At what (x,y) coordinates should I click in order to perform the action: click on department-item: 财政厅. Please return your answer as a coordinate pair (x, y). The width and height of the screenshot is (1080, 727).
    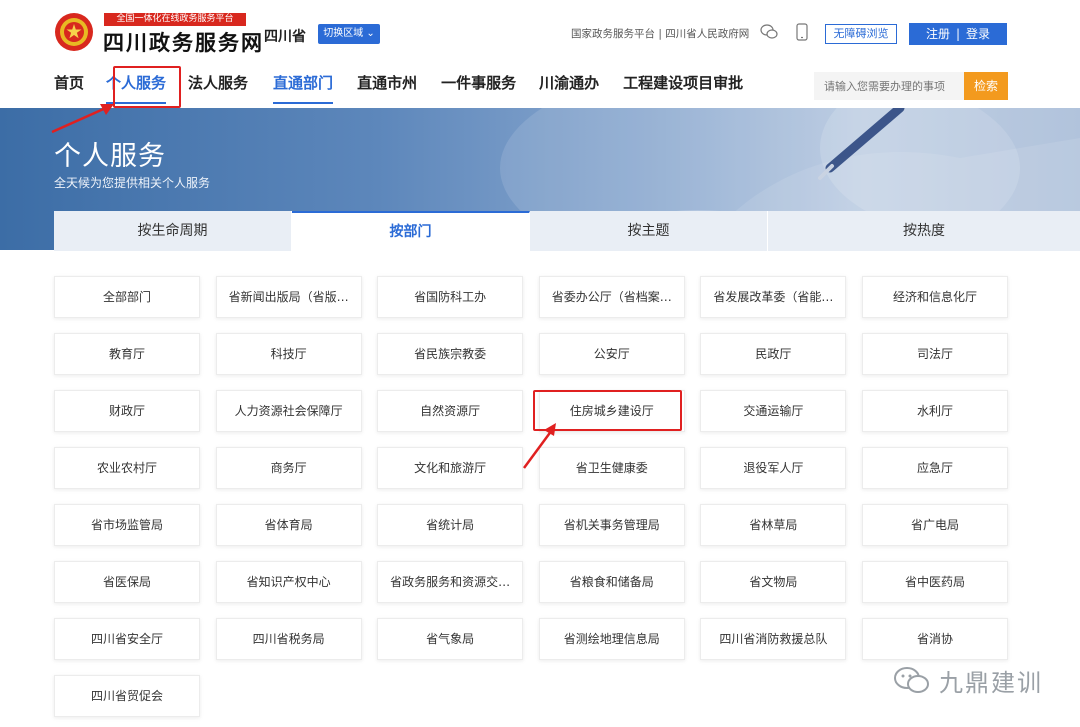
    Looking at the image, I should click on (127, 411).